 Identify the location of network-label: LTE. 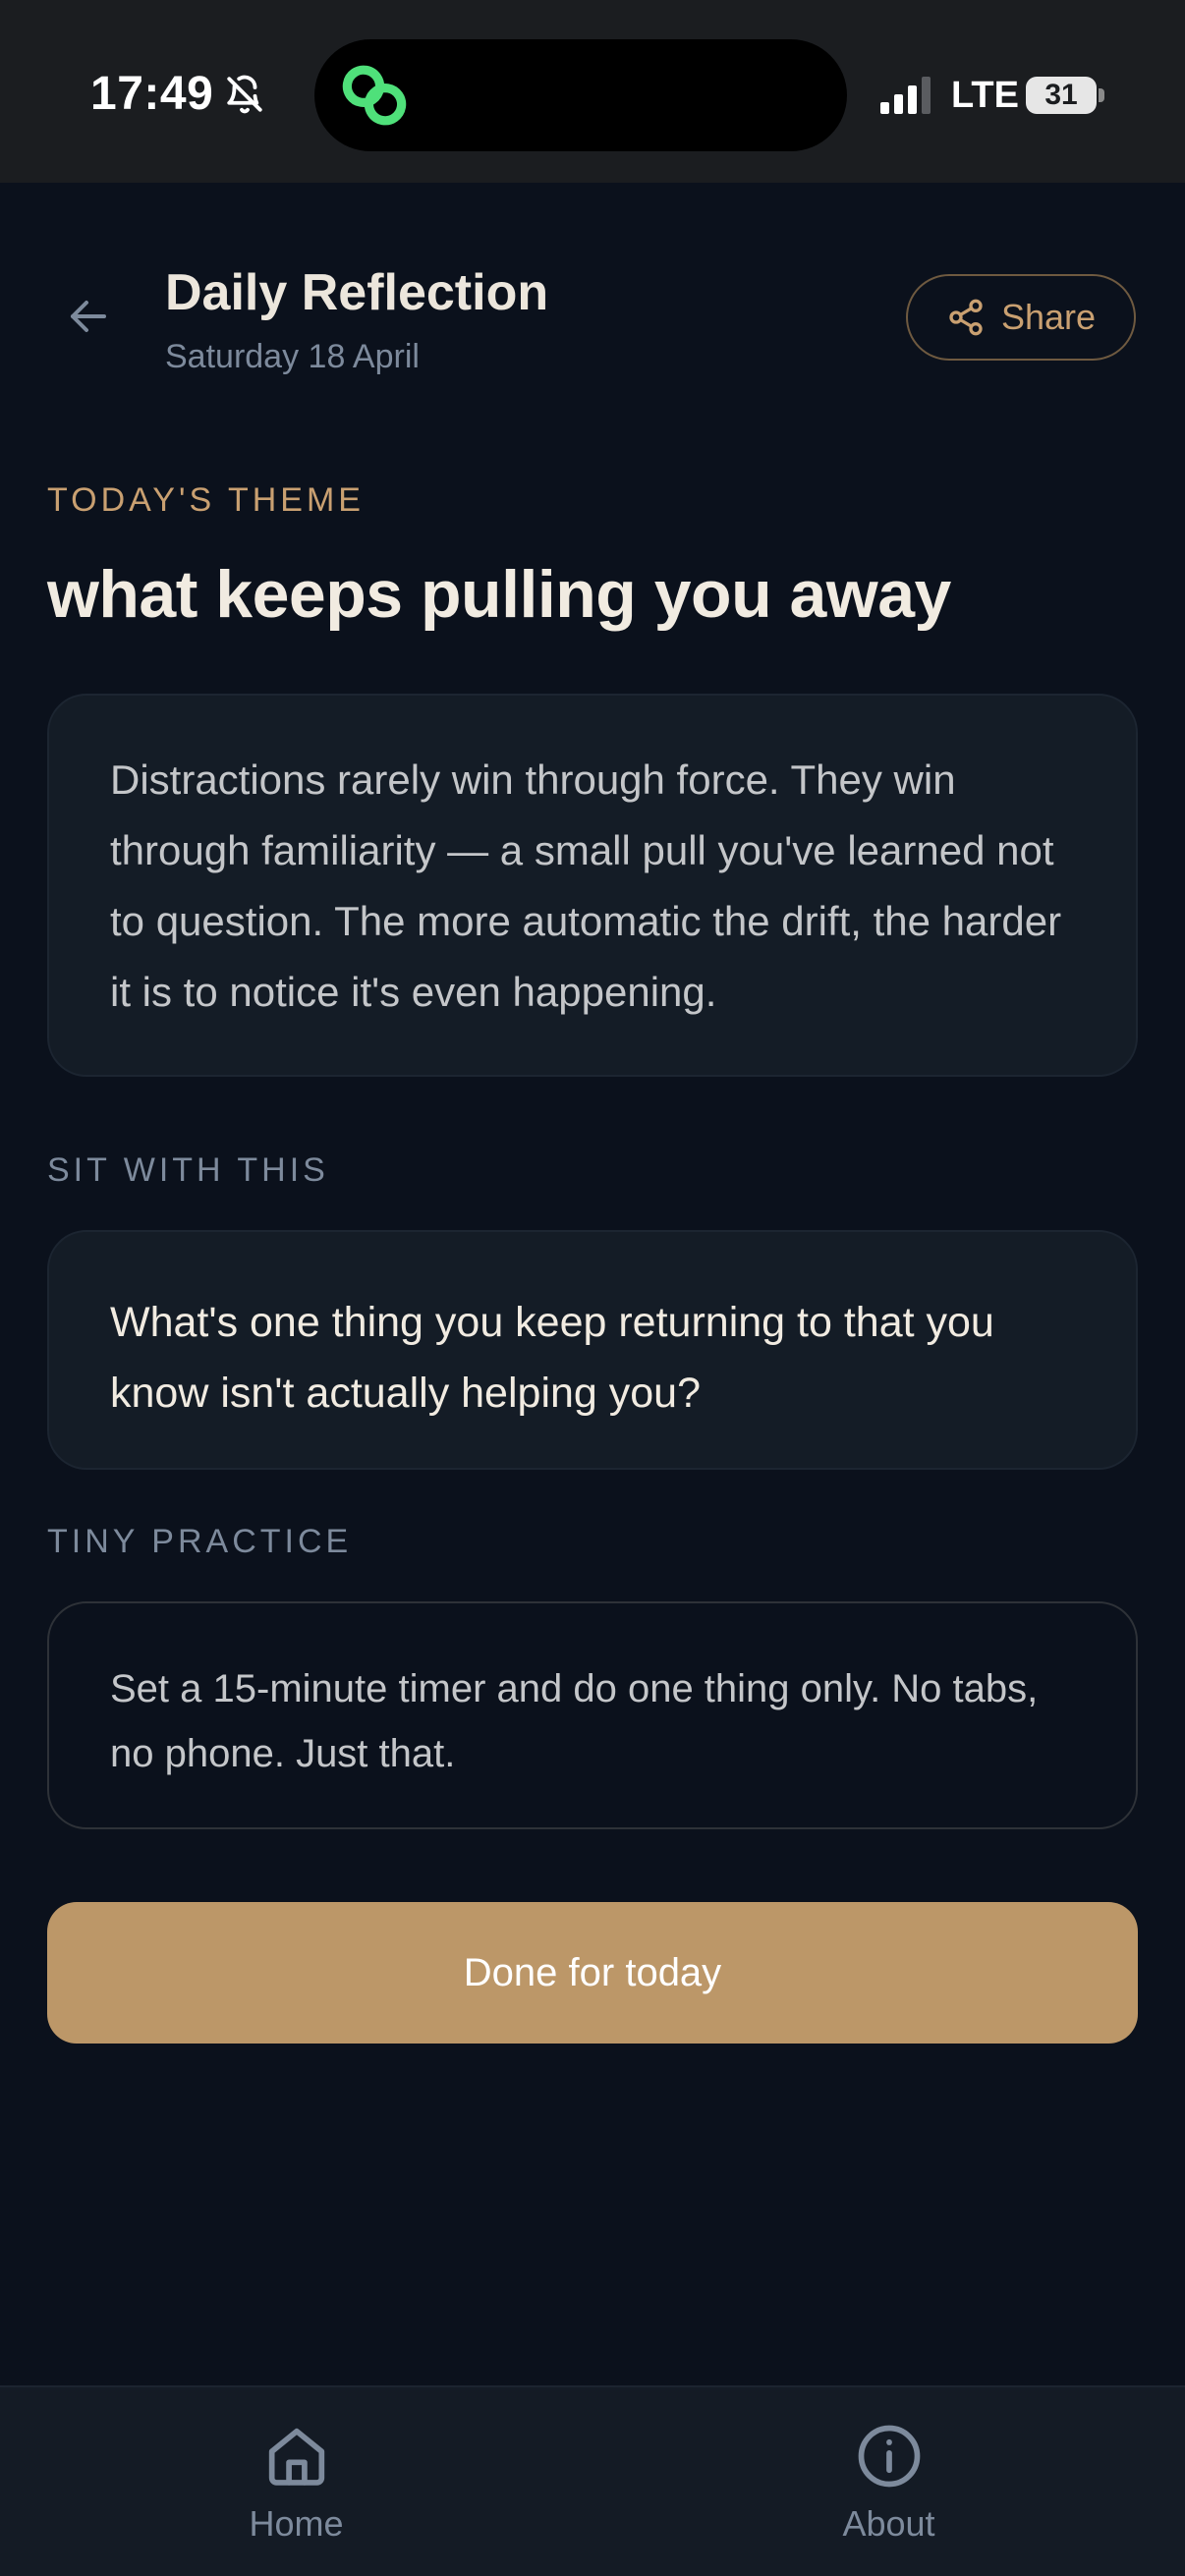
(985, 95).